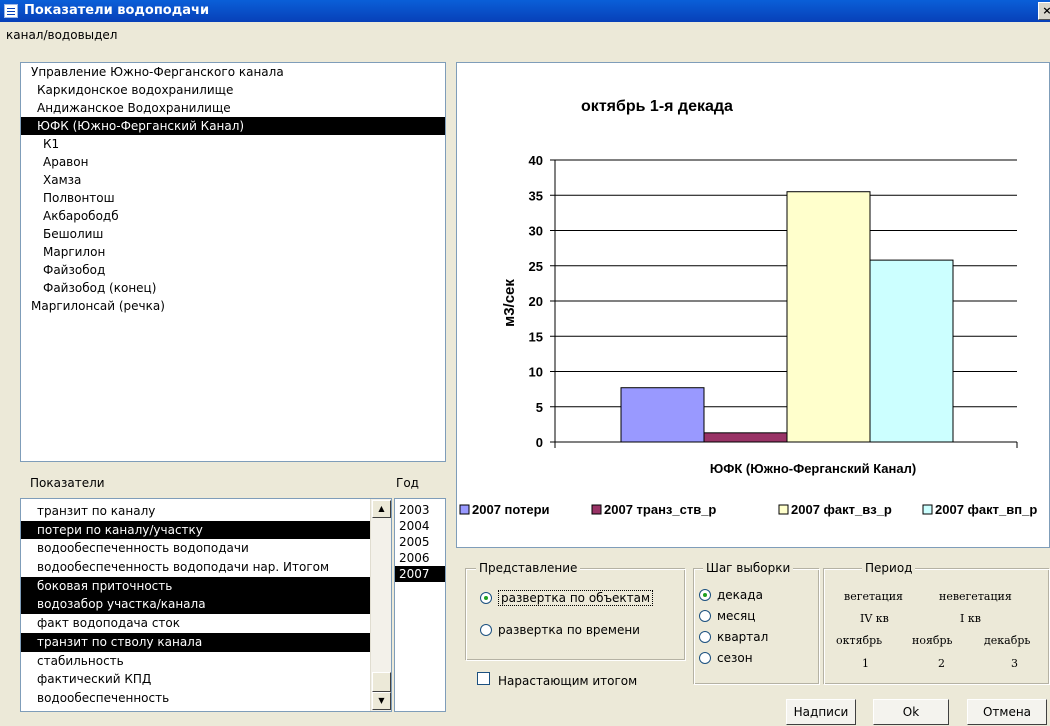 The image size is (1050, 726). I want to click on legend-label: 2007 потери, so click(511, 509).